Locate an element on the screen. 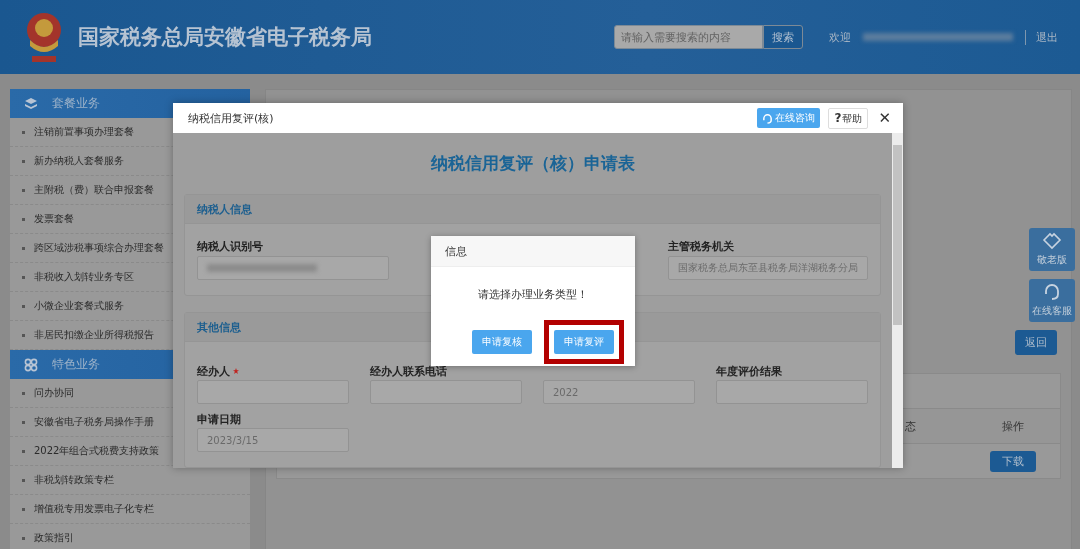 The image size is (1080, 549). welcome-text: 欢迎 is located at coordinates (840, 37).